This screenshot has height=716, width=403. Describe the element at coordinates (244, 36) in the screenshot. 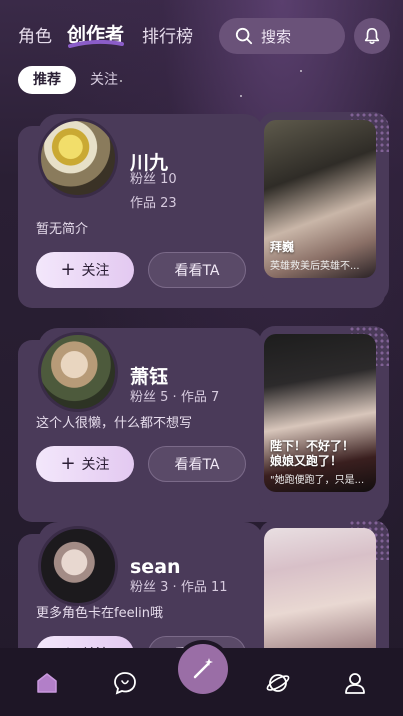

I see `search-icon` at that location.